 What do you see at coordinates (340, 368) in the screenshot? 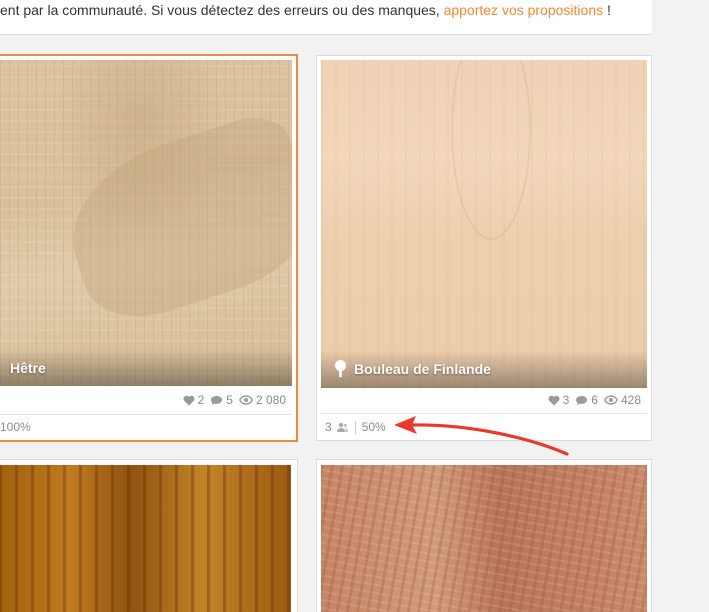
I see `tree-icon` at bounding box center [340, 368].